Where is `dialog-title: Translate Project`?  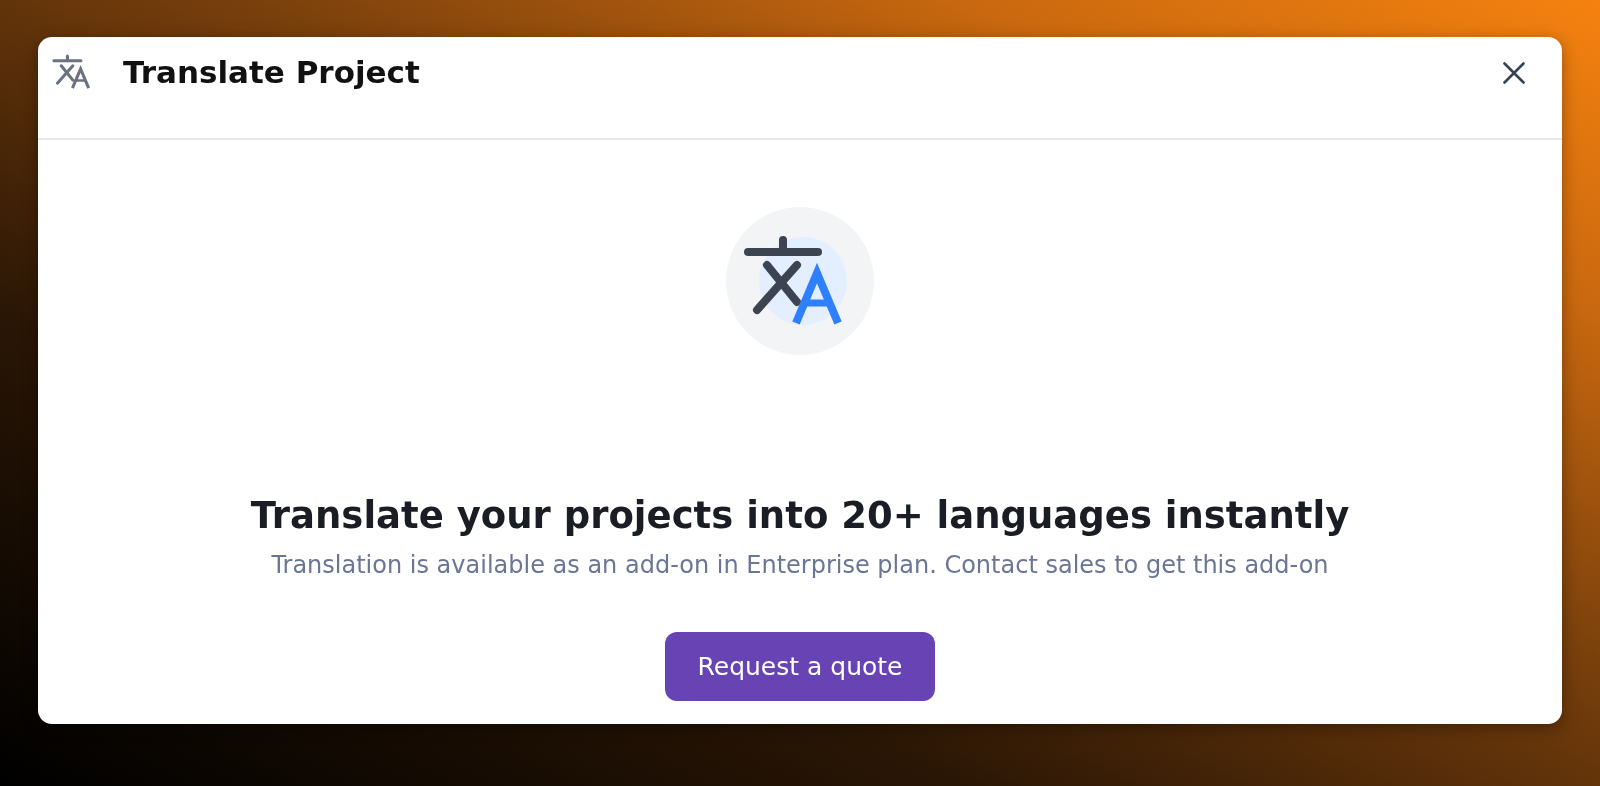
dialog-title: Translate Project is located at coordinates (271, 72).